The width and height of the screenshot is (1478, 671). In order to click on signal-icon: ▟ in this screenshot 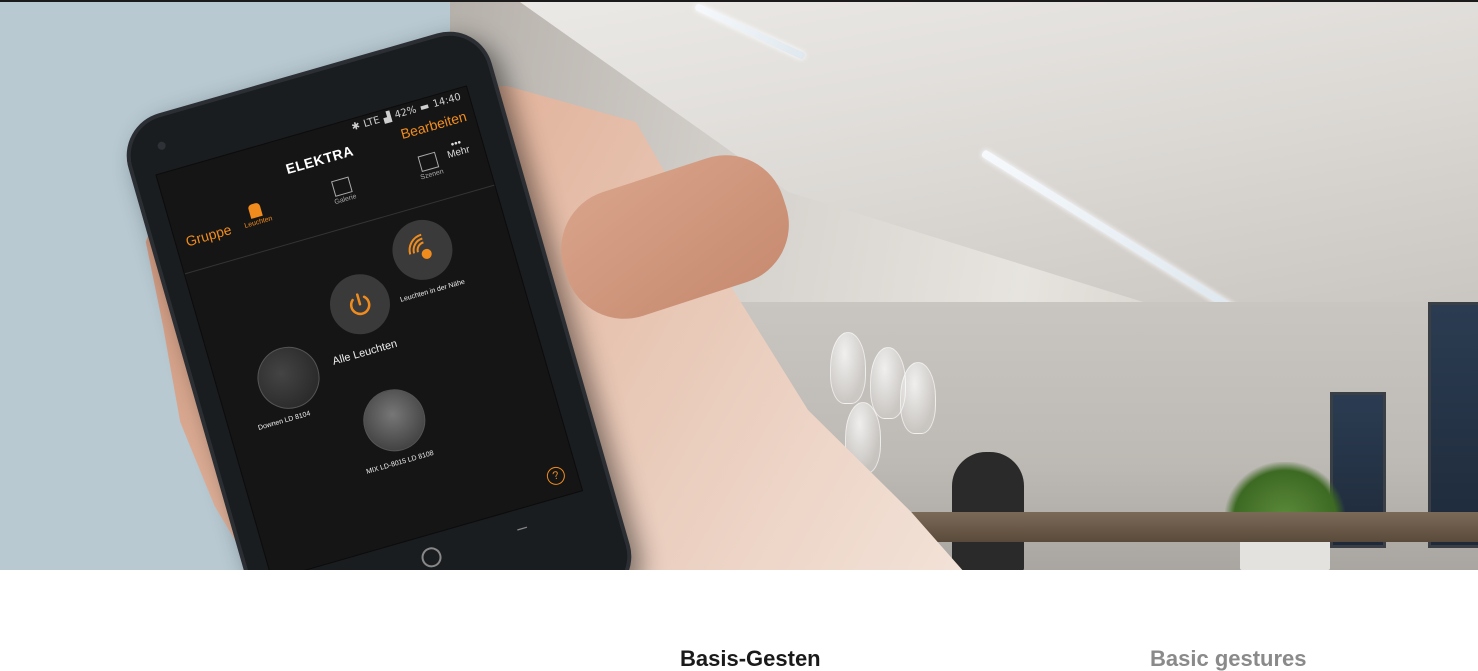, I will do `click(387, 118)`.